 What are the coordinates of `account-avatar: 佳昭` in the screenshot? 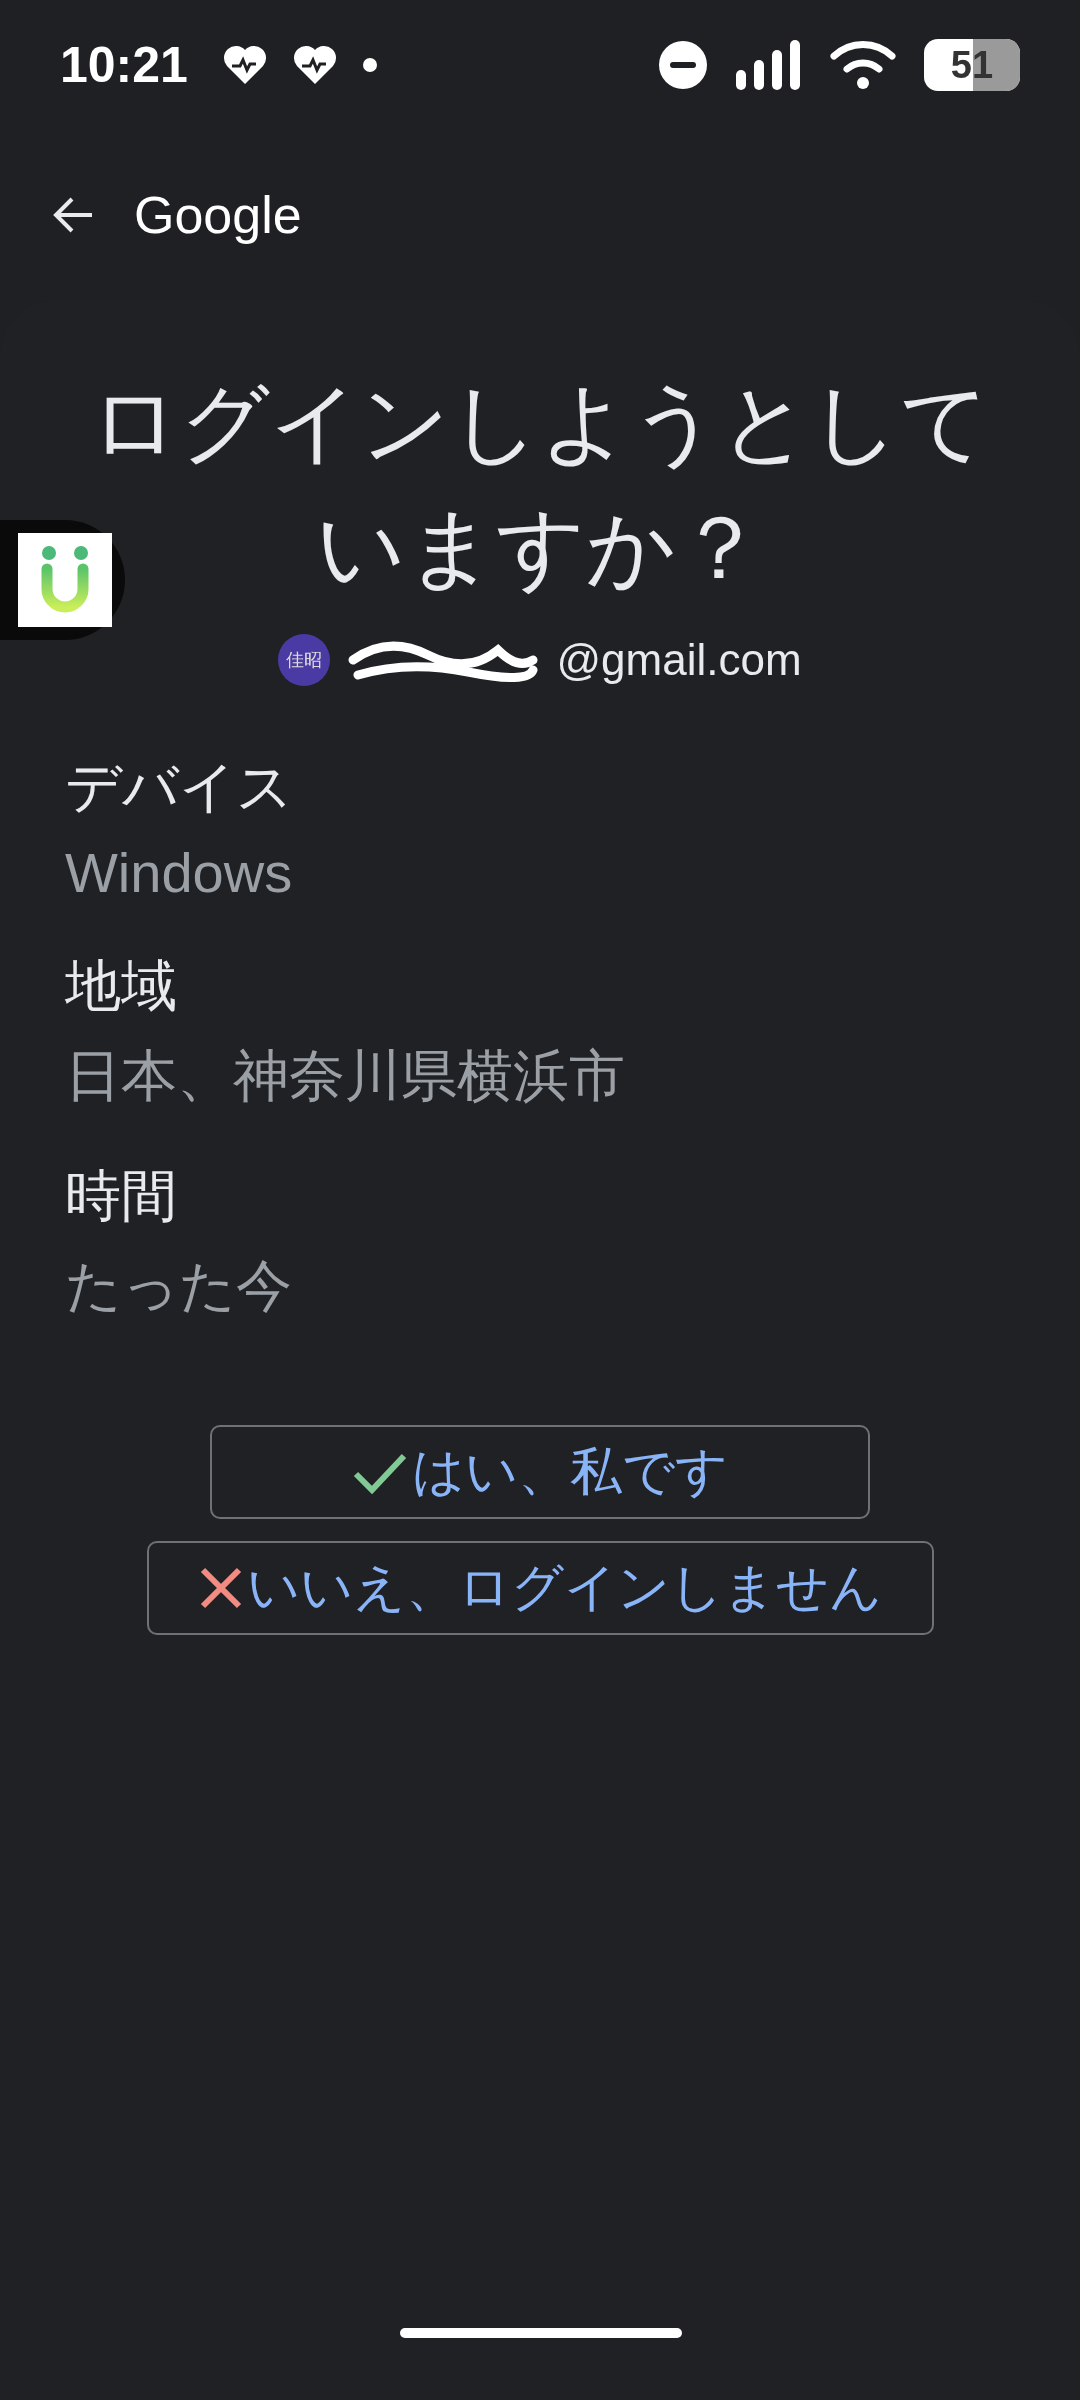 It's located at (304, 660).